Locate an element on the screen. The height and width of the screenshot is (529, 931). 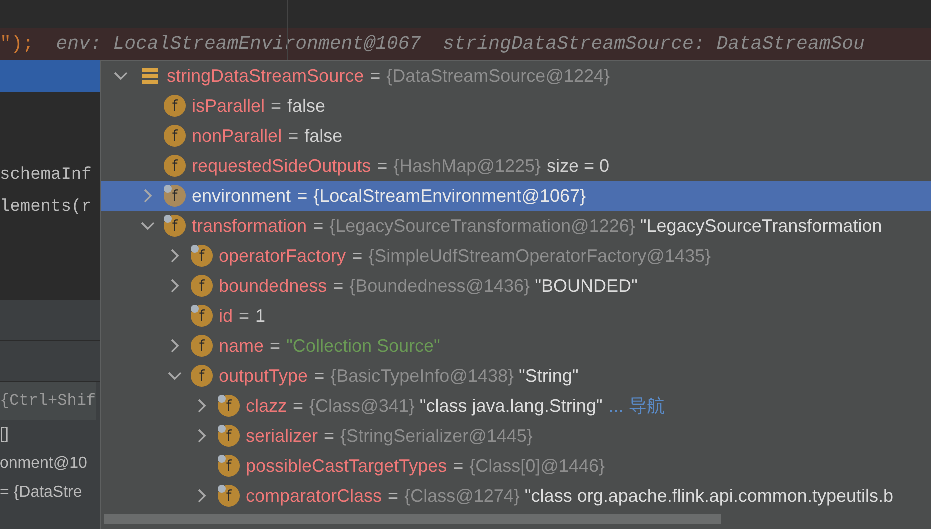
code-text: "); is located at coordinates (17, 44).